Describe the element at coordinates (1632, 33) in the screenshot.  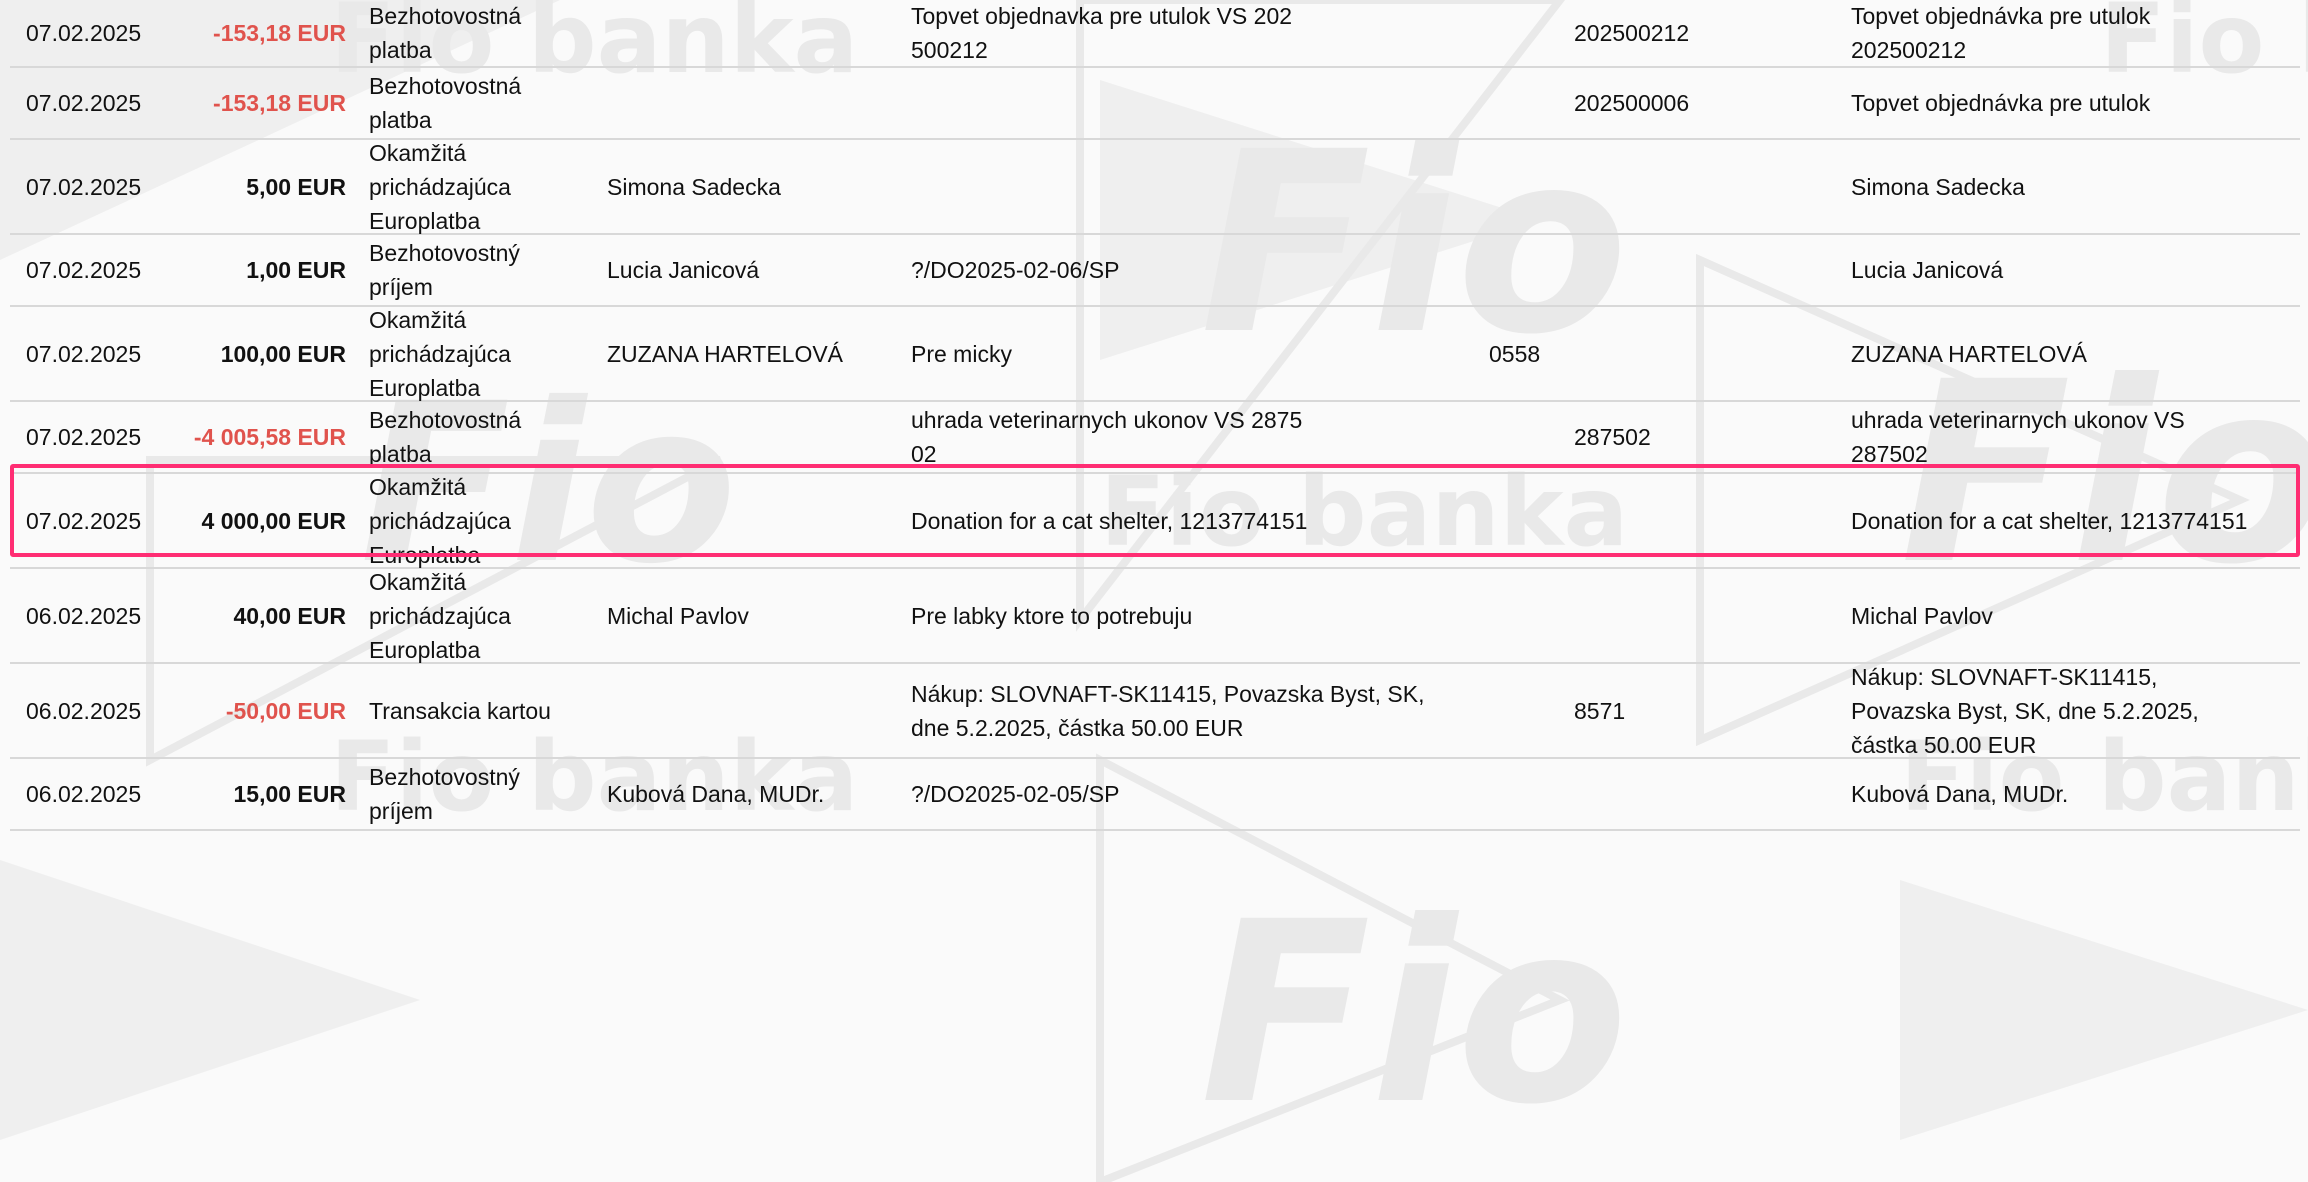
I see `variable-symbol-cell: 202500212` at that location.